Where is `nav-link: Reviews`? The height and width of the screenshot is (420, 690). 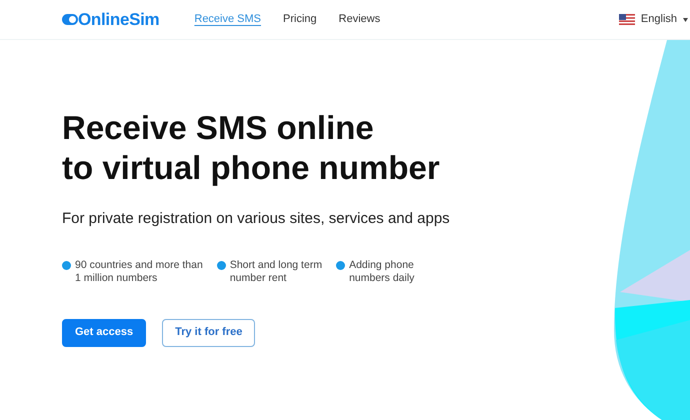 nav-link: Reviews is located at coordinates (359, 19).